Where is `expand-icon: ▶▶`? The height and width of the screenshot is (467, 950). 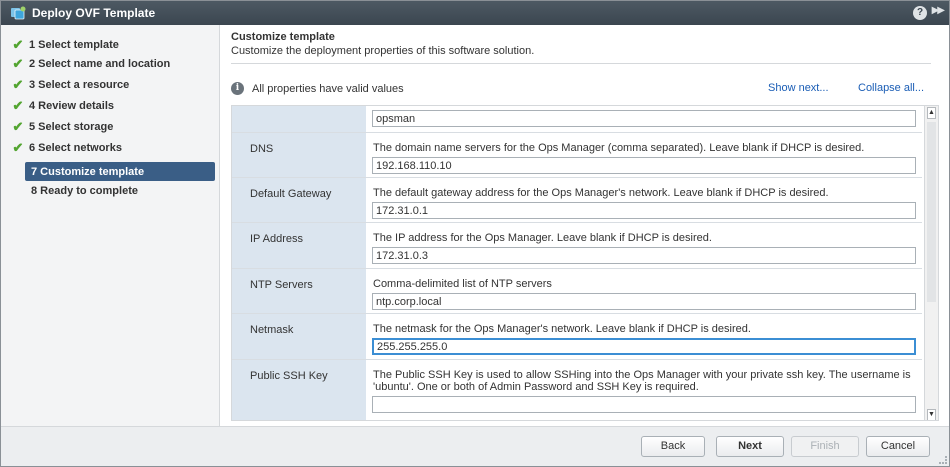
expand-icon: ▶▶ is located at coordinates (938, 10).